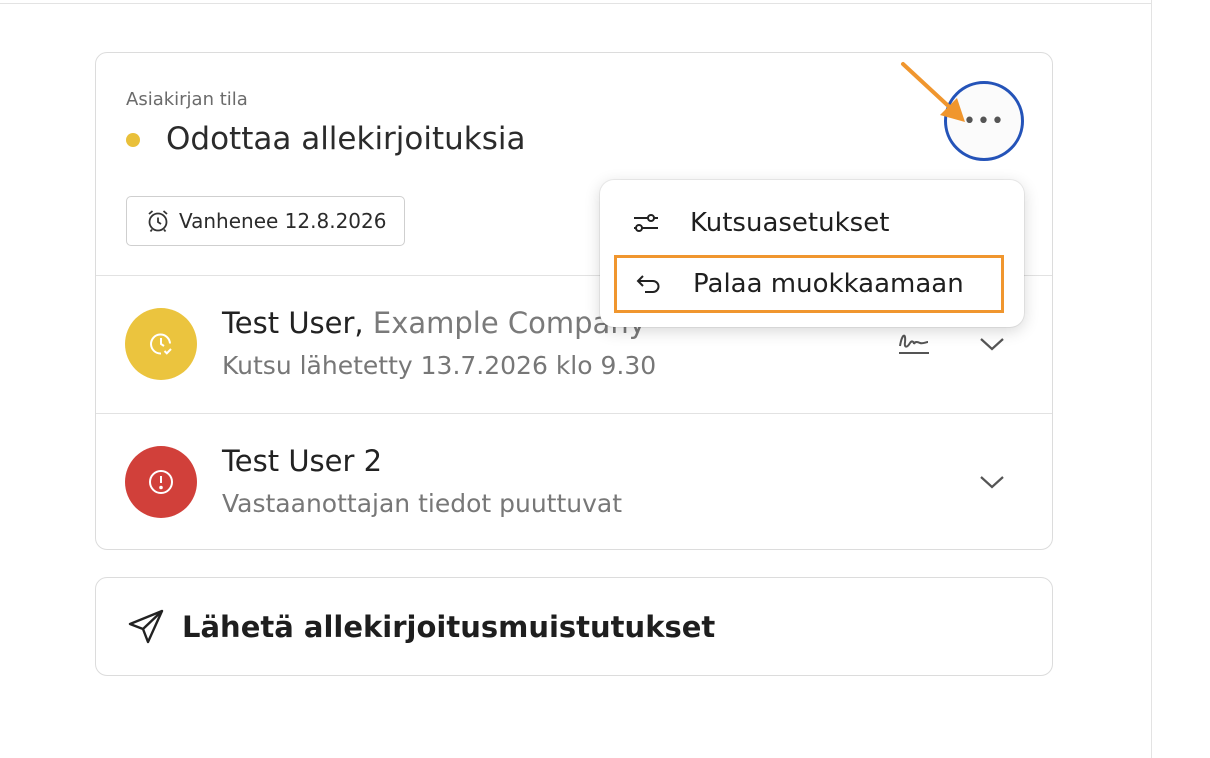 The image size is (1210, 758). Describe the element at coordinates (935, 100) in the screenshot. I see `callout-arrow-icon` at that location.